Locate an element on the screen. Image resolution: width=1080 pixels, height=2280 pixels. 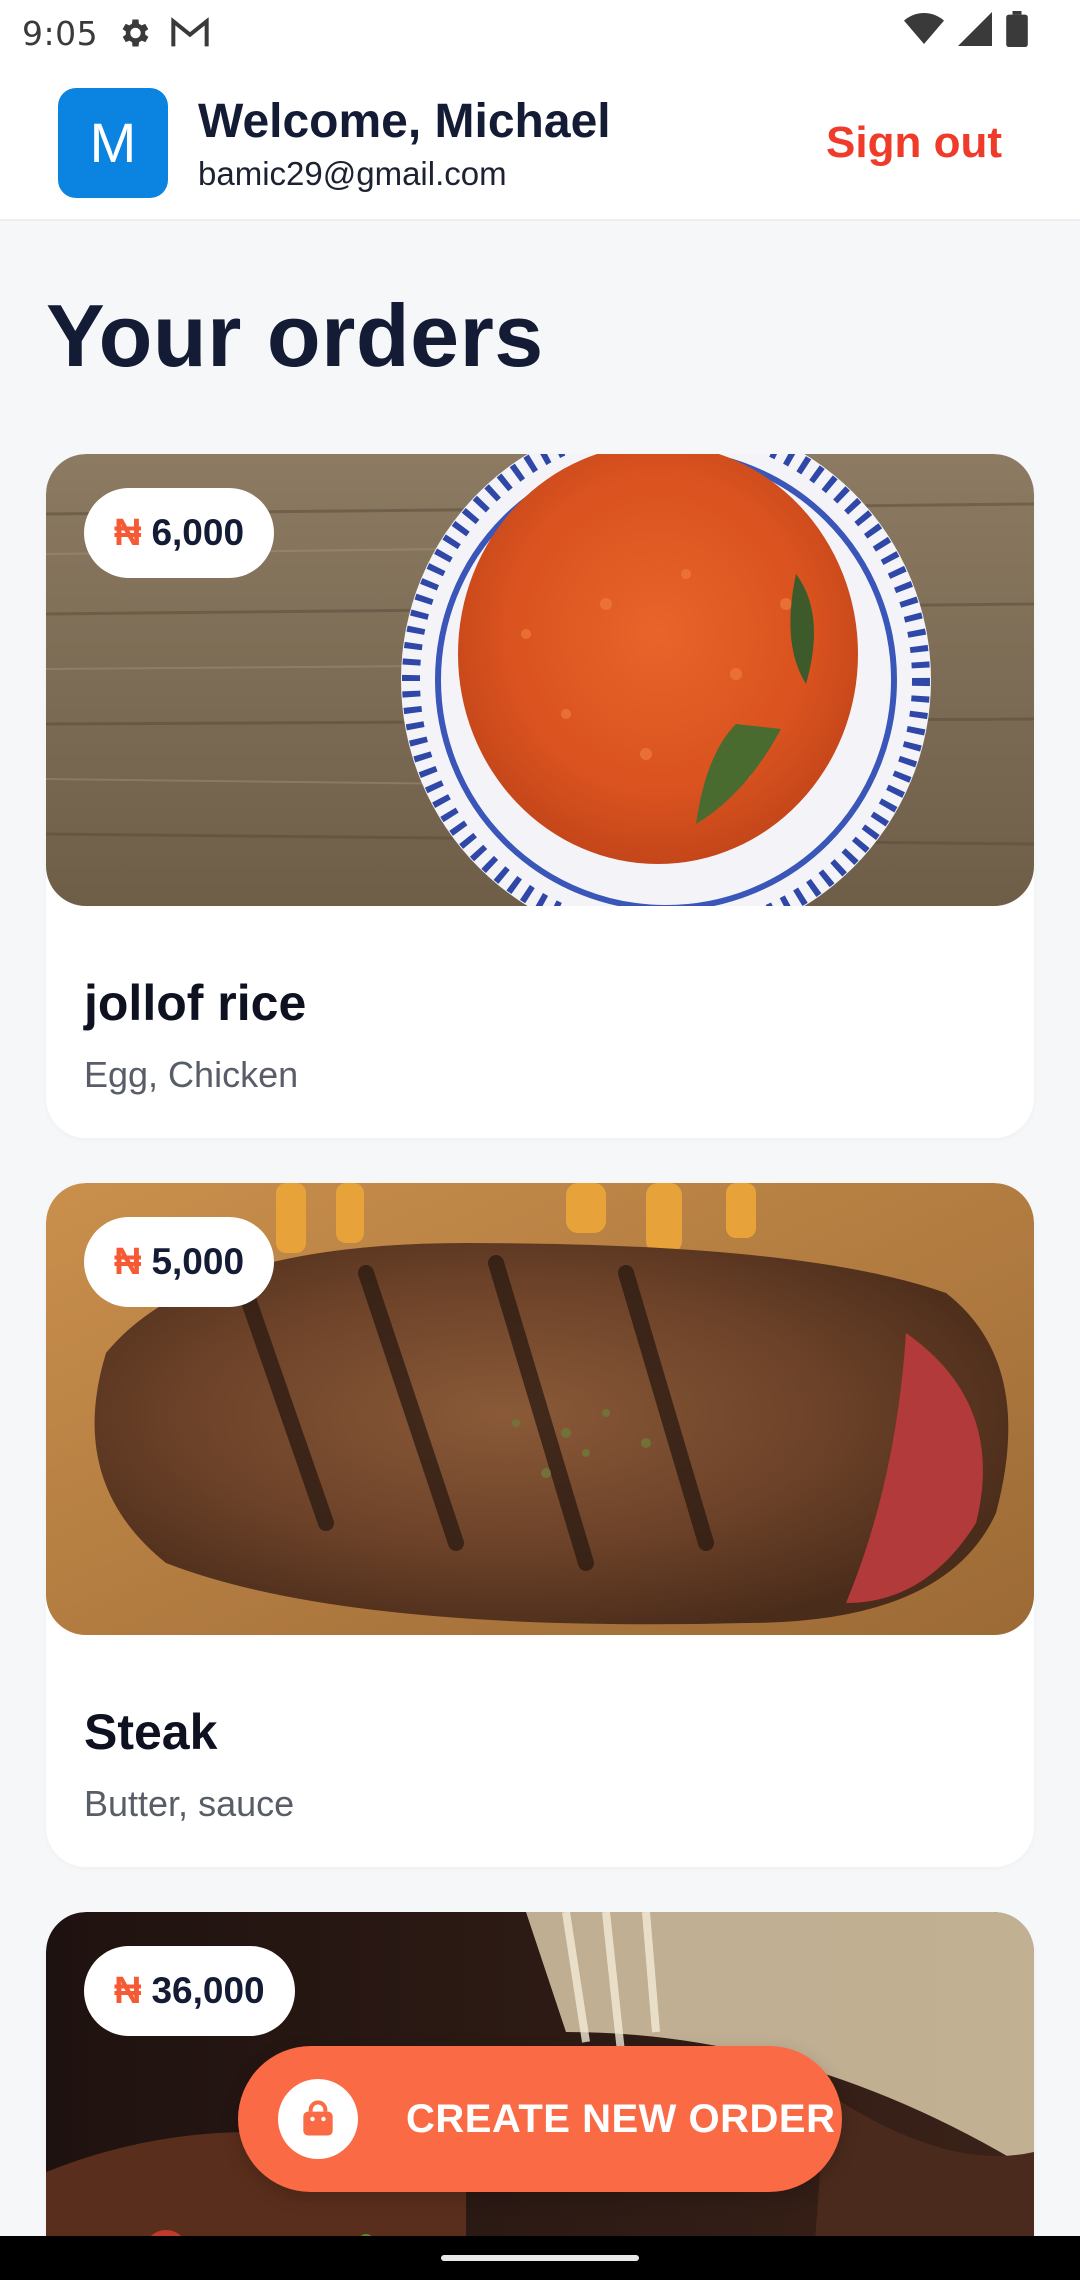
page-title: Your orders is located at coordinates (295, 335).